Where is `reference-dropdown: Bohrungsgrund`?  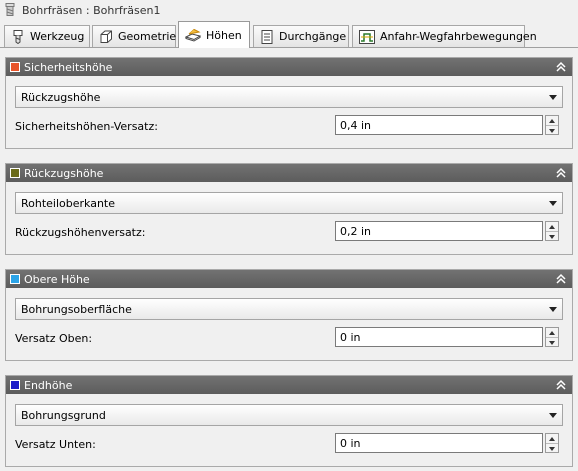
reference-dropdown: Bohrungsgrund is located at coordinates (289, 415).